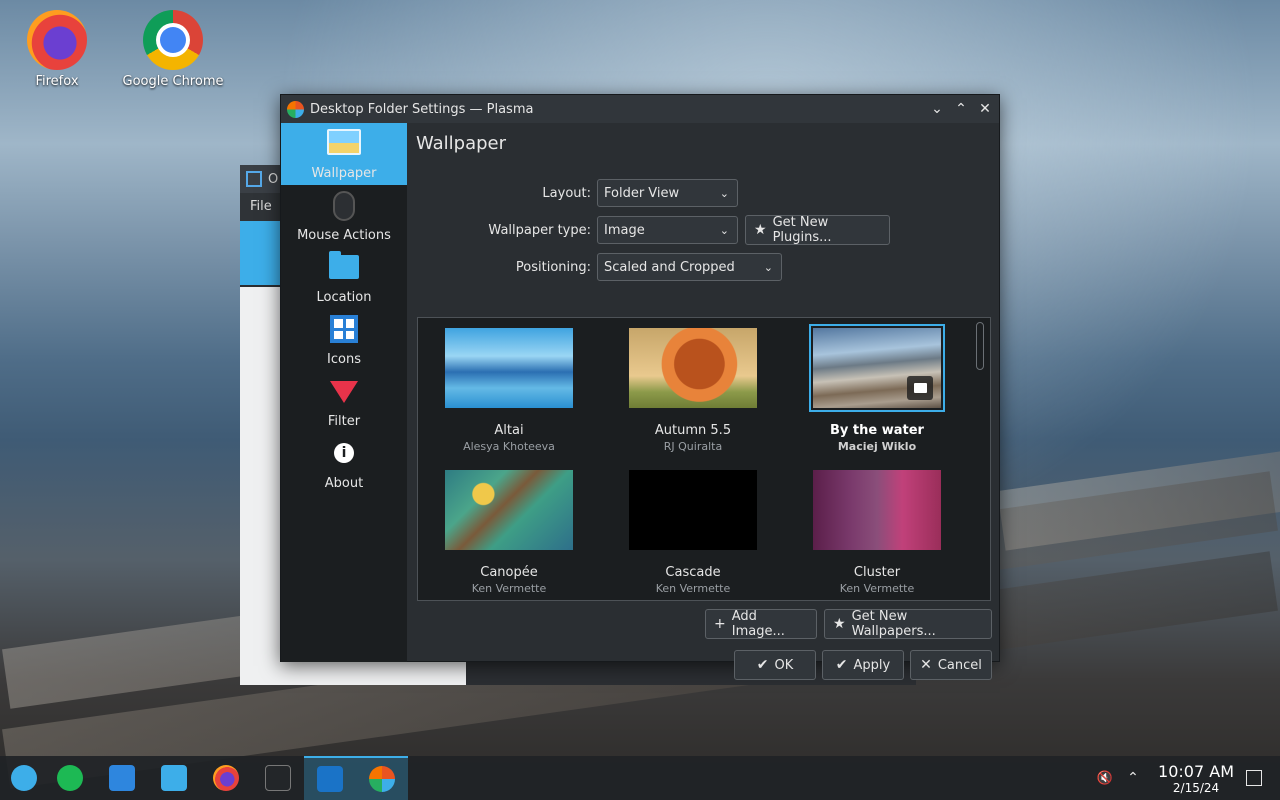 Image resolution: width=1280 pixels, height=800 pixels. Describe the element at coordinates (784, 665) in the screenshot. I see `button-label: OK` at that location.